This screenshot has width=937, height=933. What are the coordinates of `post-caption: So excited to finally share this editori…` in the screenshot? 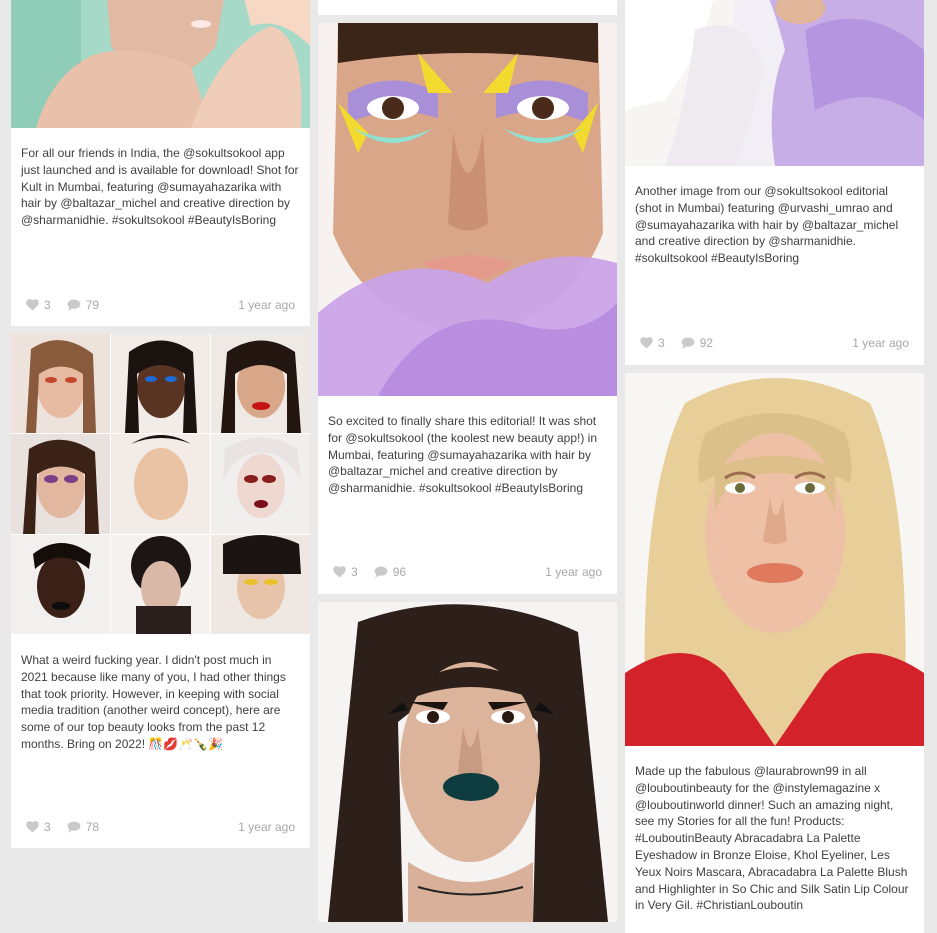 It's located at (462, 455).